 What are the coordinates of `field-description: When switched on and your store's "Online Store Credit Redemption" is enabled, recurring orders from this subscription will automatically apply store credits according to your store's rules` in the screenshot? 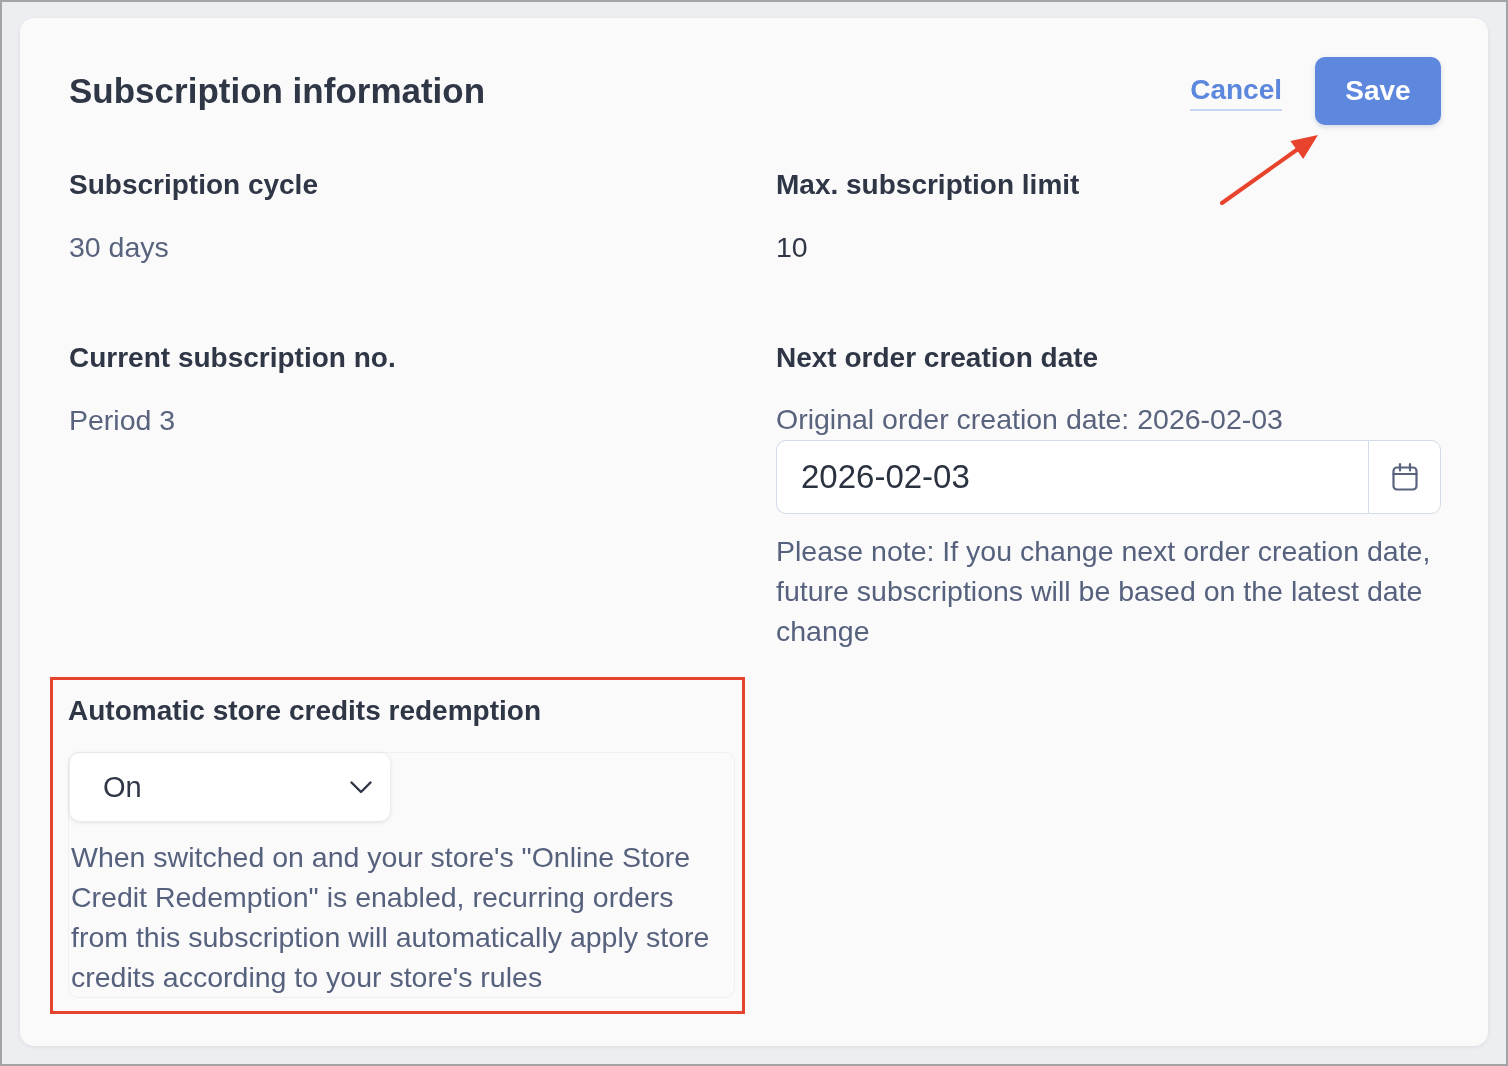 It's located at (390, 917).